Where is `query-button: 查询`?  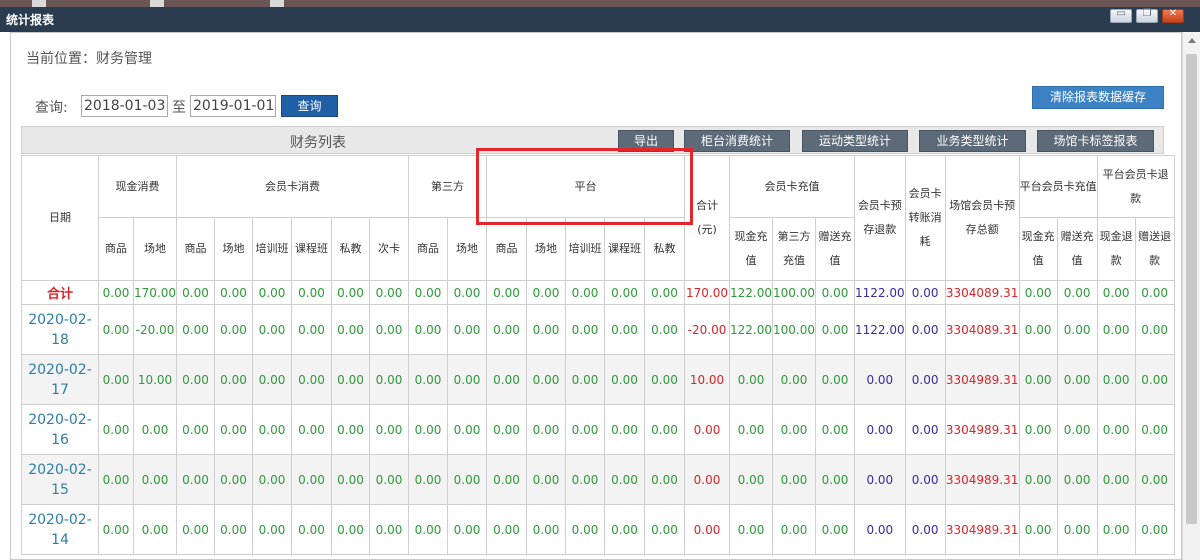
query-button: 查询 is located at coordinates (309, 106).